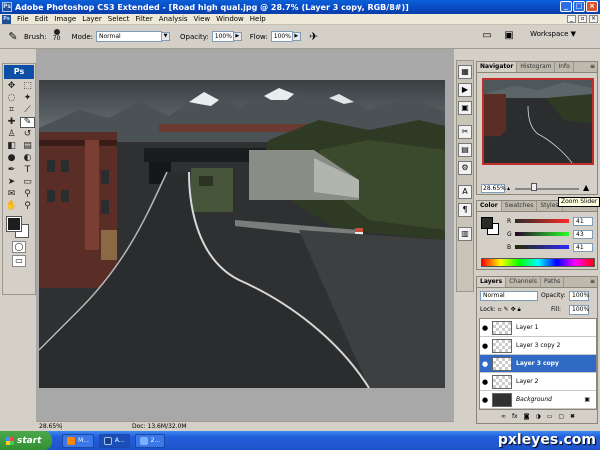  I want to click on lock-all-icon: 🔒︎, so click(519, 309).